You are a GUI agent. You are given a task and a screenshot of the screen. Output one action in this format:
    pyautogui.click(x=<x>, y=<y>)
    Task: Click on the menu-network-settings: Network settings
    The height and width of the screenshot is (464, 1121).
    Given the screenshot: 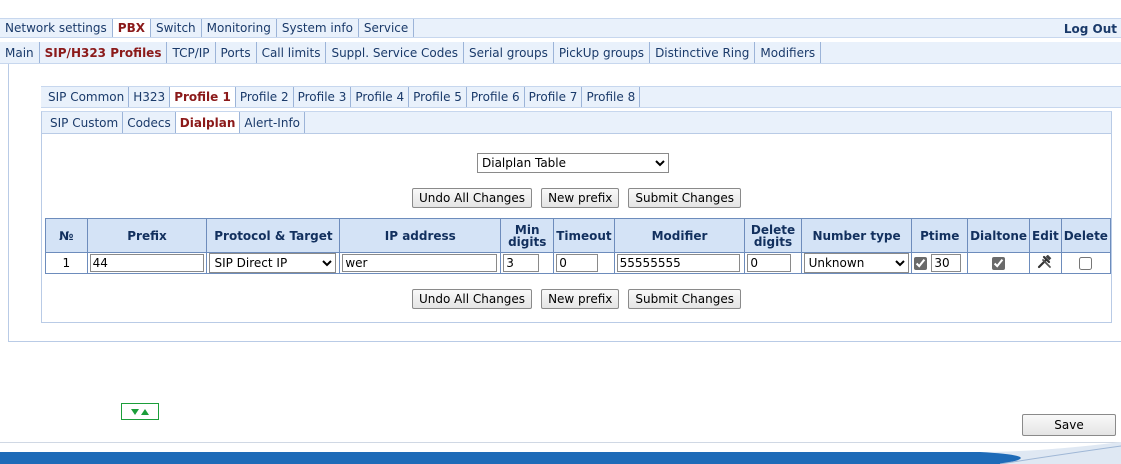 What is the action you would take?
    pyautogui.click(x=56, y=28)
    